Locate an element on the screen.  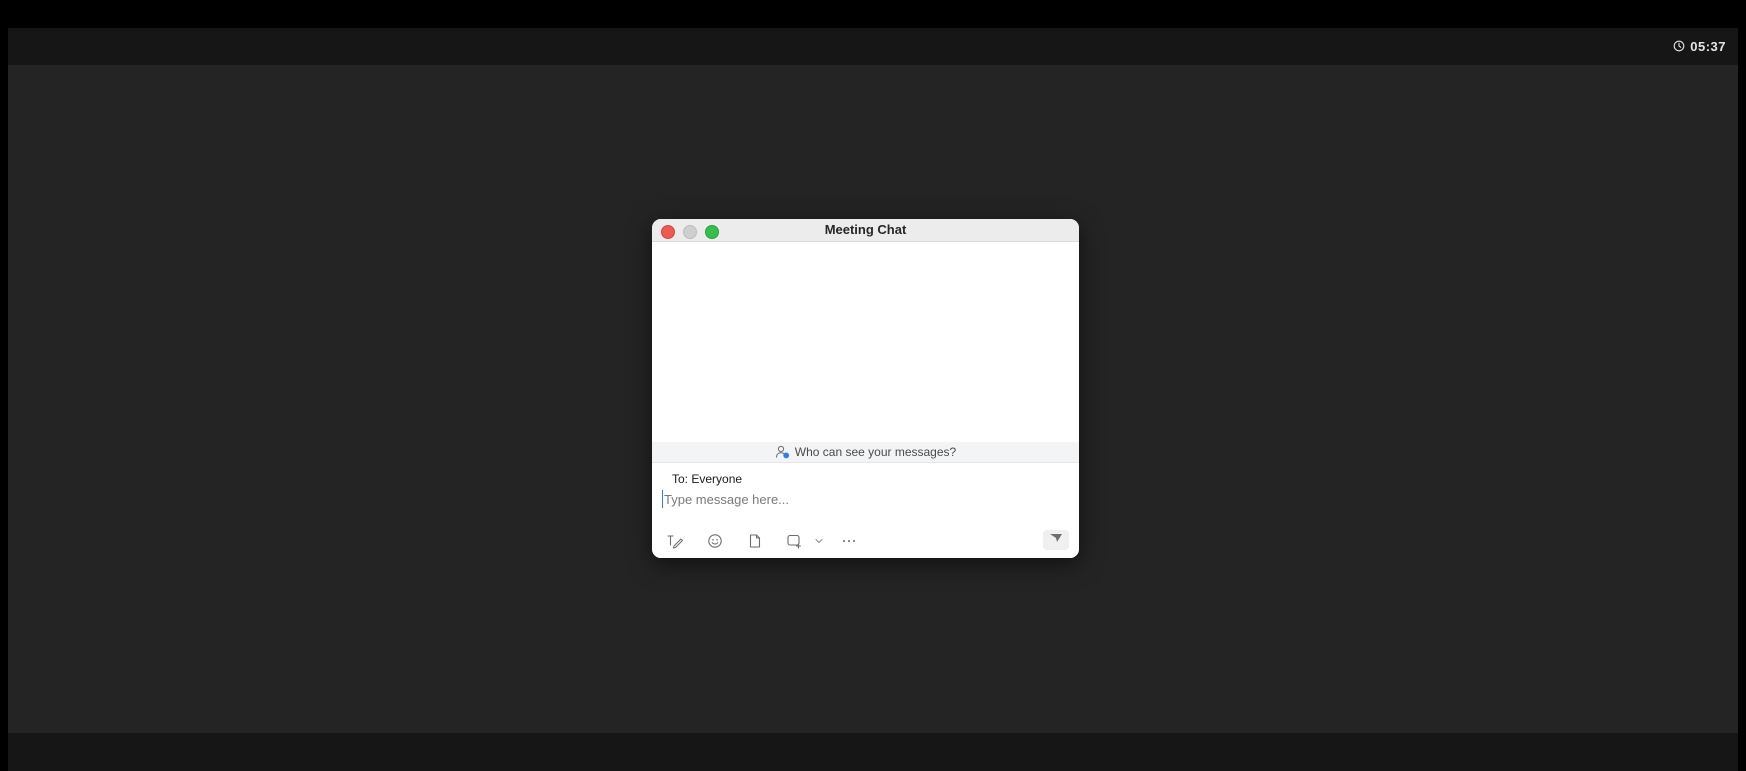
chevron-down-icon is located at coordinates (819, 541).